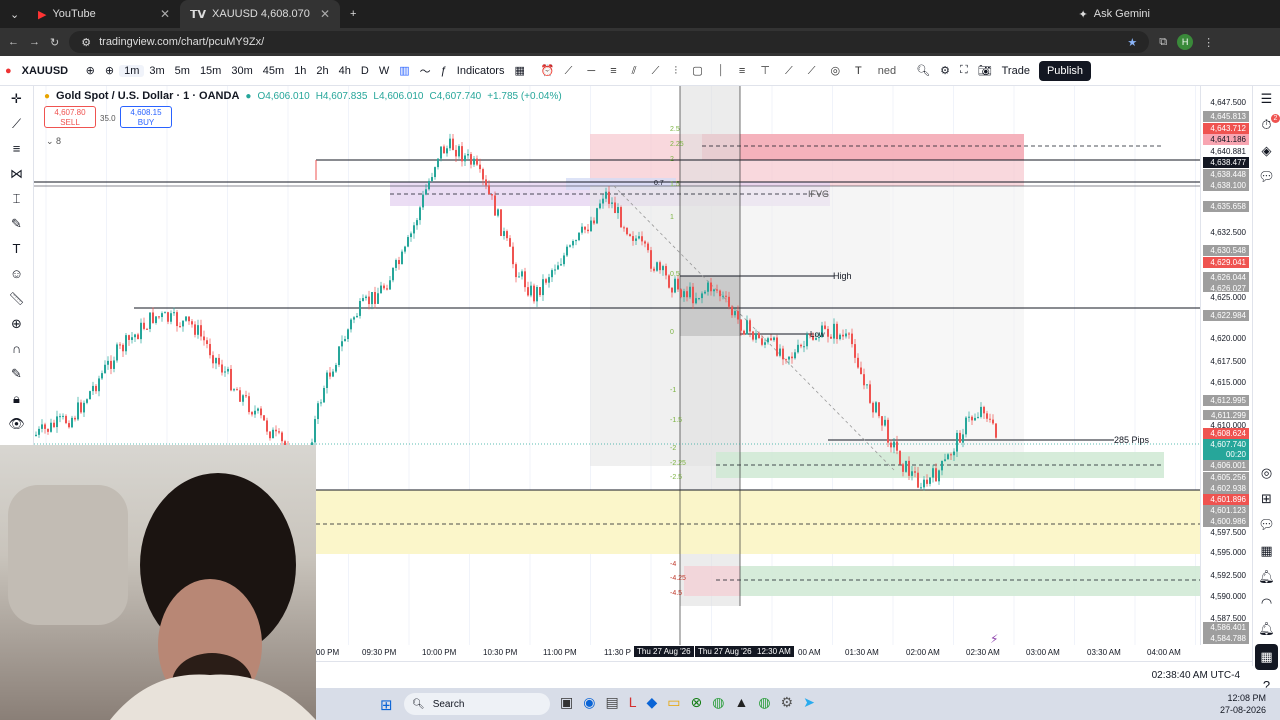 The image size is (1280, 720). I want to click on tab-youtube: ▶ YouTube ✕, so click(104, 14).